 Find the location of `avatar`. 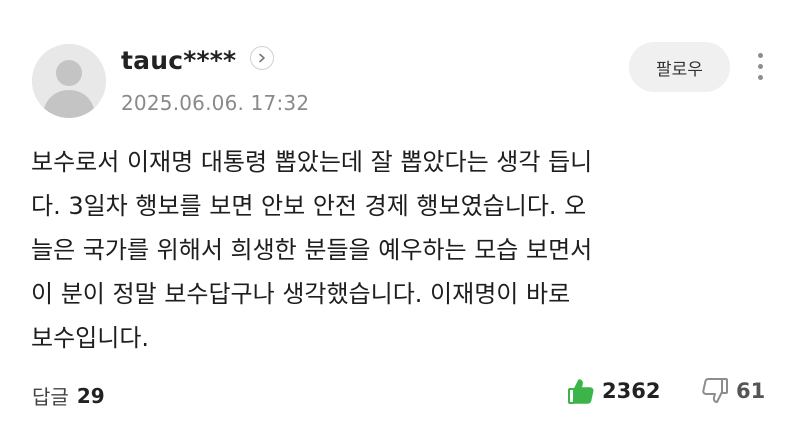

avatar is located at coordinates (69, 81).